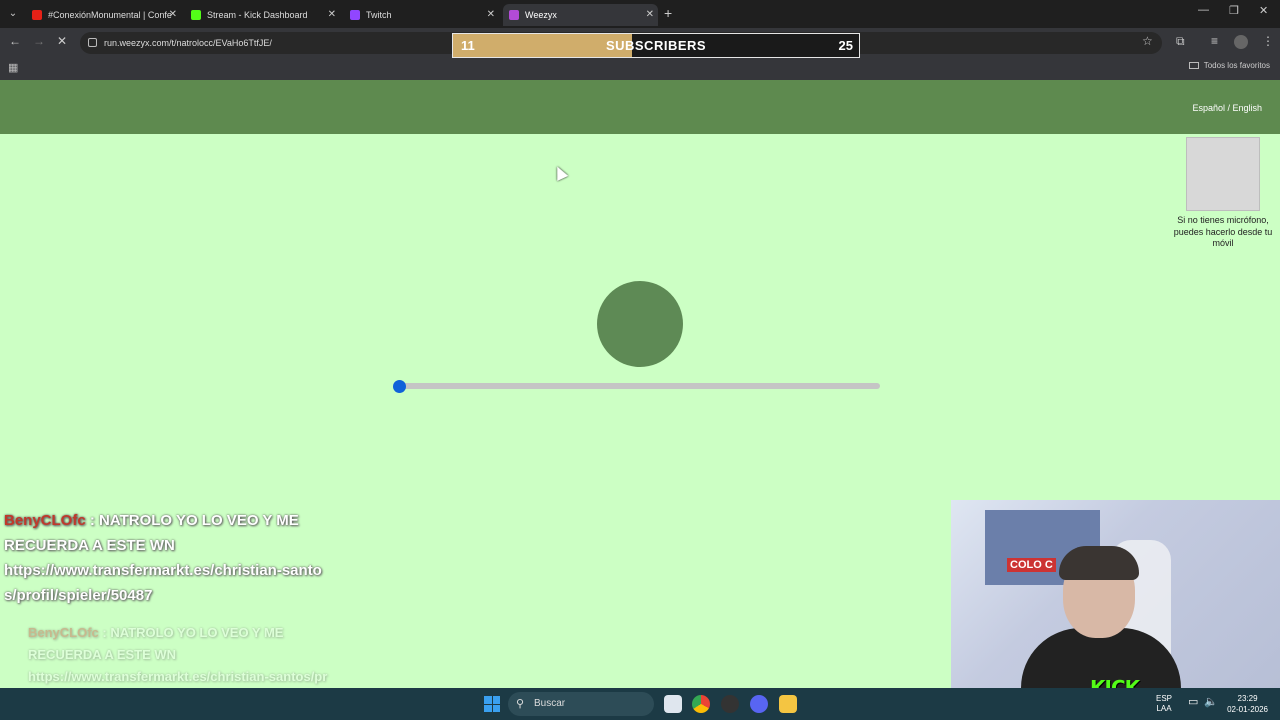 This screenshot has width=1280, height=720. What do you see at coordinates (1147, 41) in the screenshot?
I see `bookmark-star-icon: ☆` at bounding box center [1147, 41].